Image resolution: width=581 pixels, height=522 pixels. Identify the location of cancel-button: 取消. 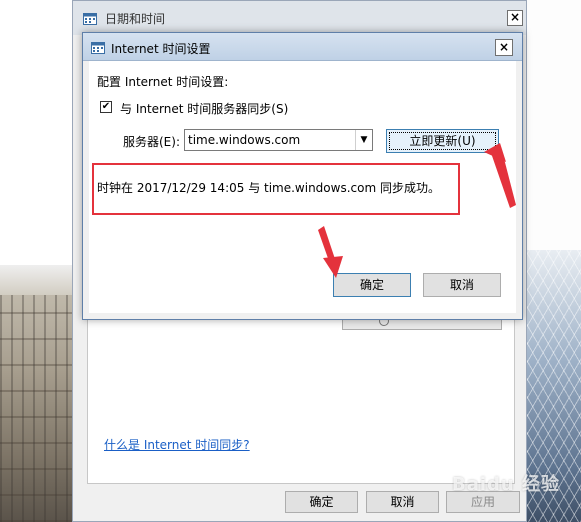
(462, 285).